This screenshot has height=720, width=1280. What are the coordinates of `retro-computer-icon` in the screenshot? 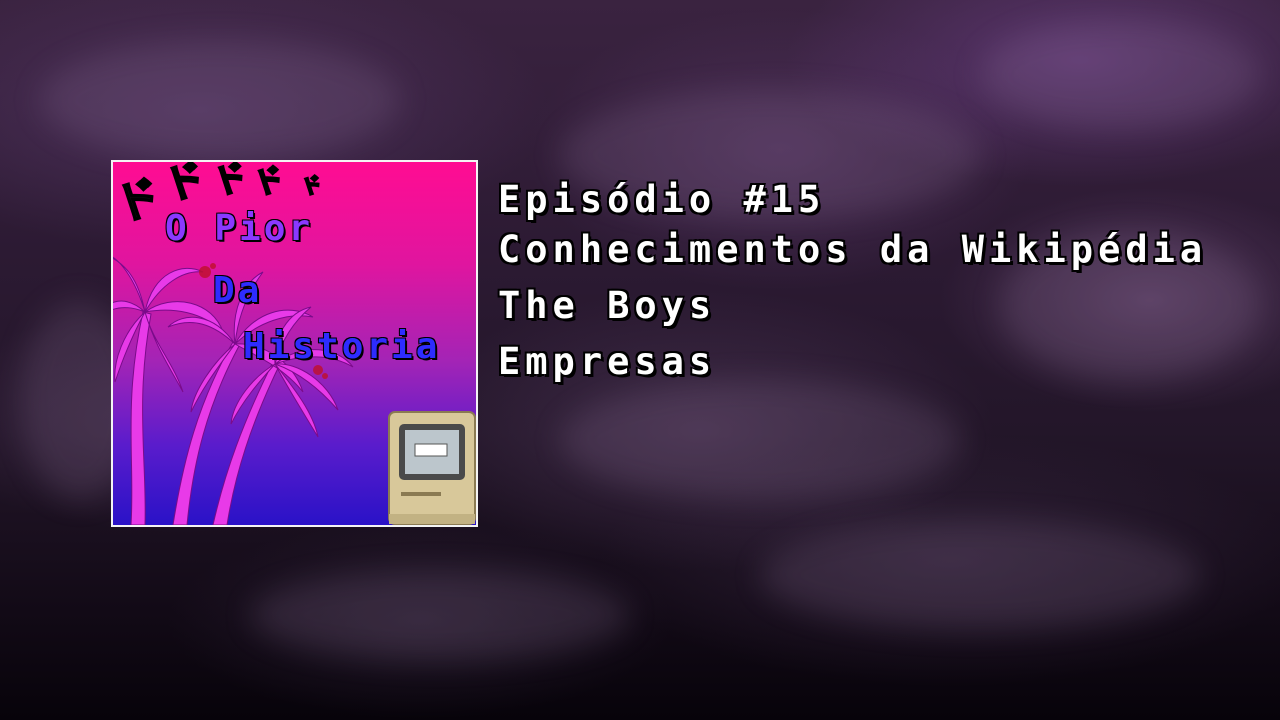 It's located at (432, 468).